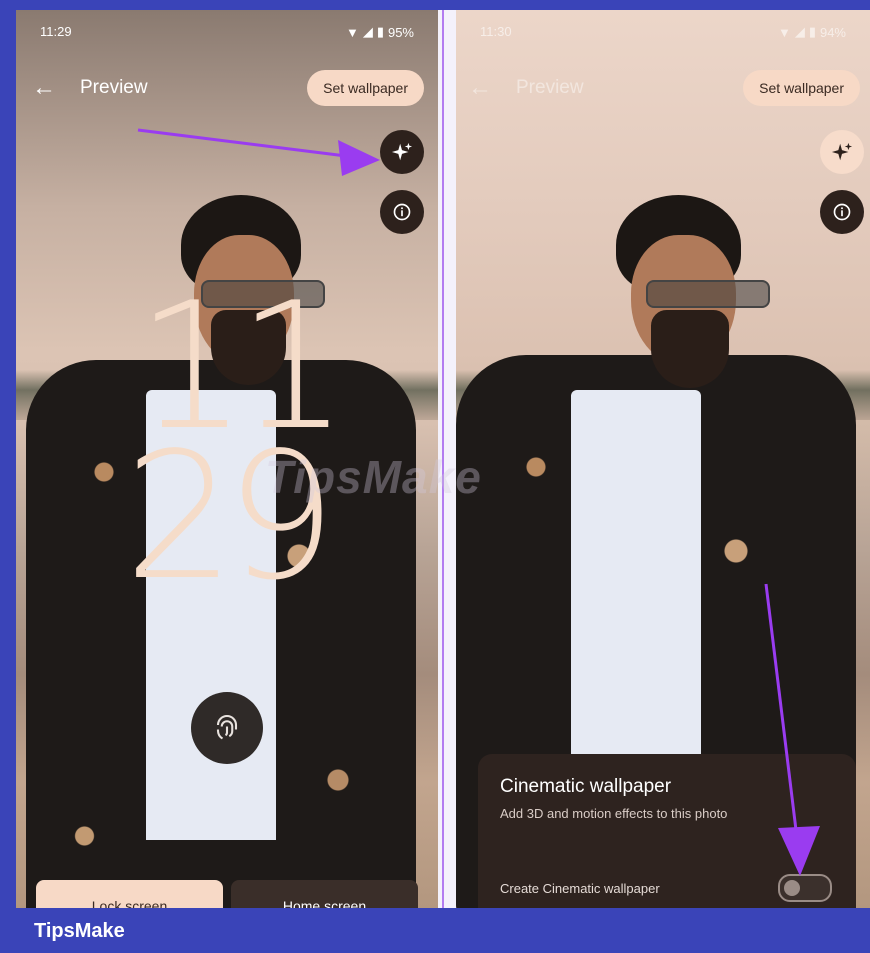 The image size is (870, 953). I want to click on annotation-arrow-down, so click(792, 729).